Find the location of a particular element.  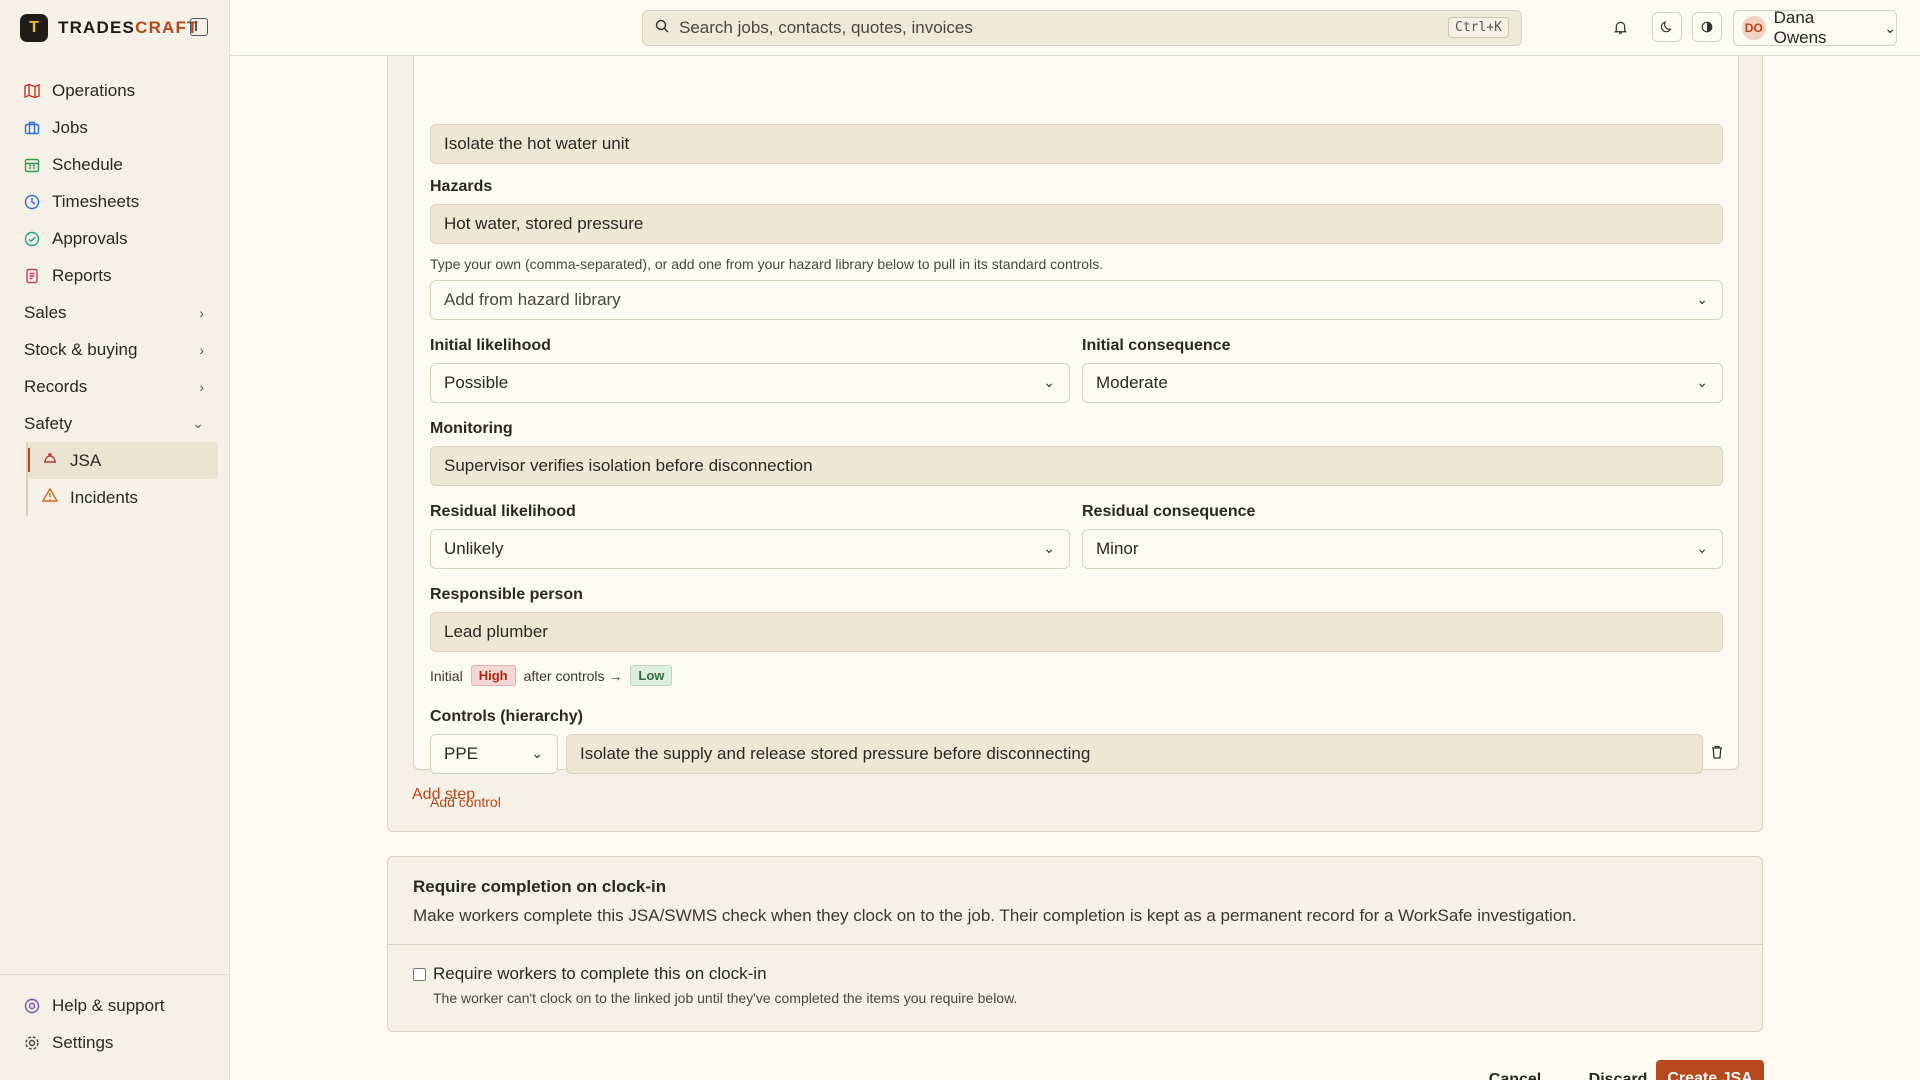

map-icon is located at coordinates (32, 91).